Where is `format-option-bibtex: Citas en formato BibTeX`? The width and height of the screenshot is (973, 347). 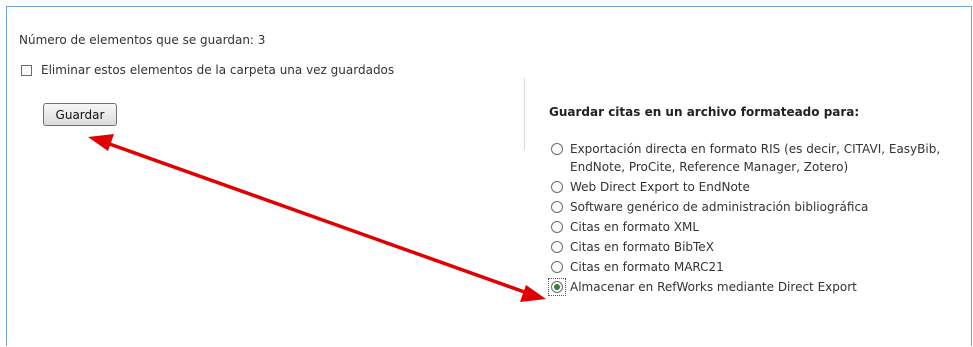
format-option-bibtex: Citas en formato BibTeX is located at coordinates (759, 247).